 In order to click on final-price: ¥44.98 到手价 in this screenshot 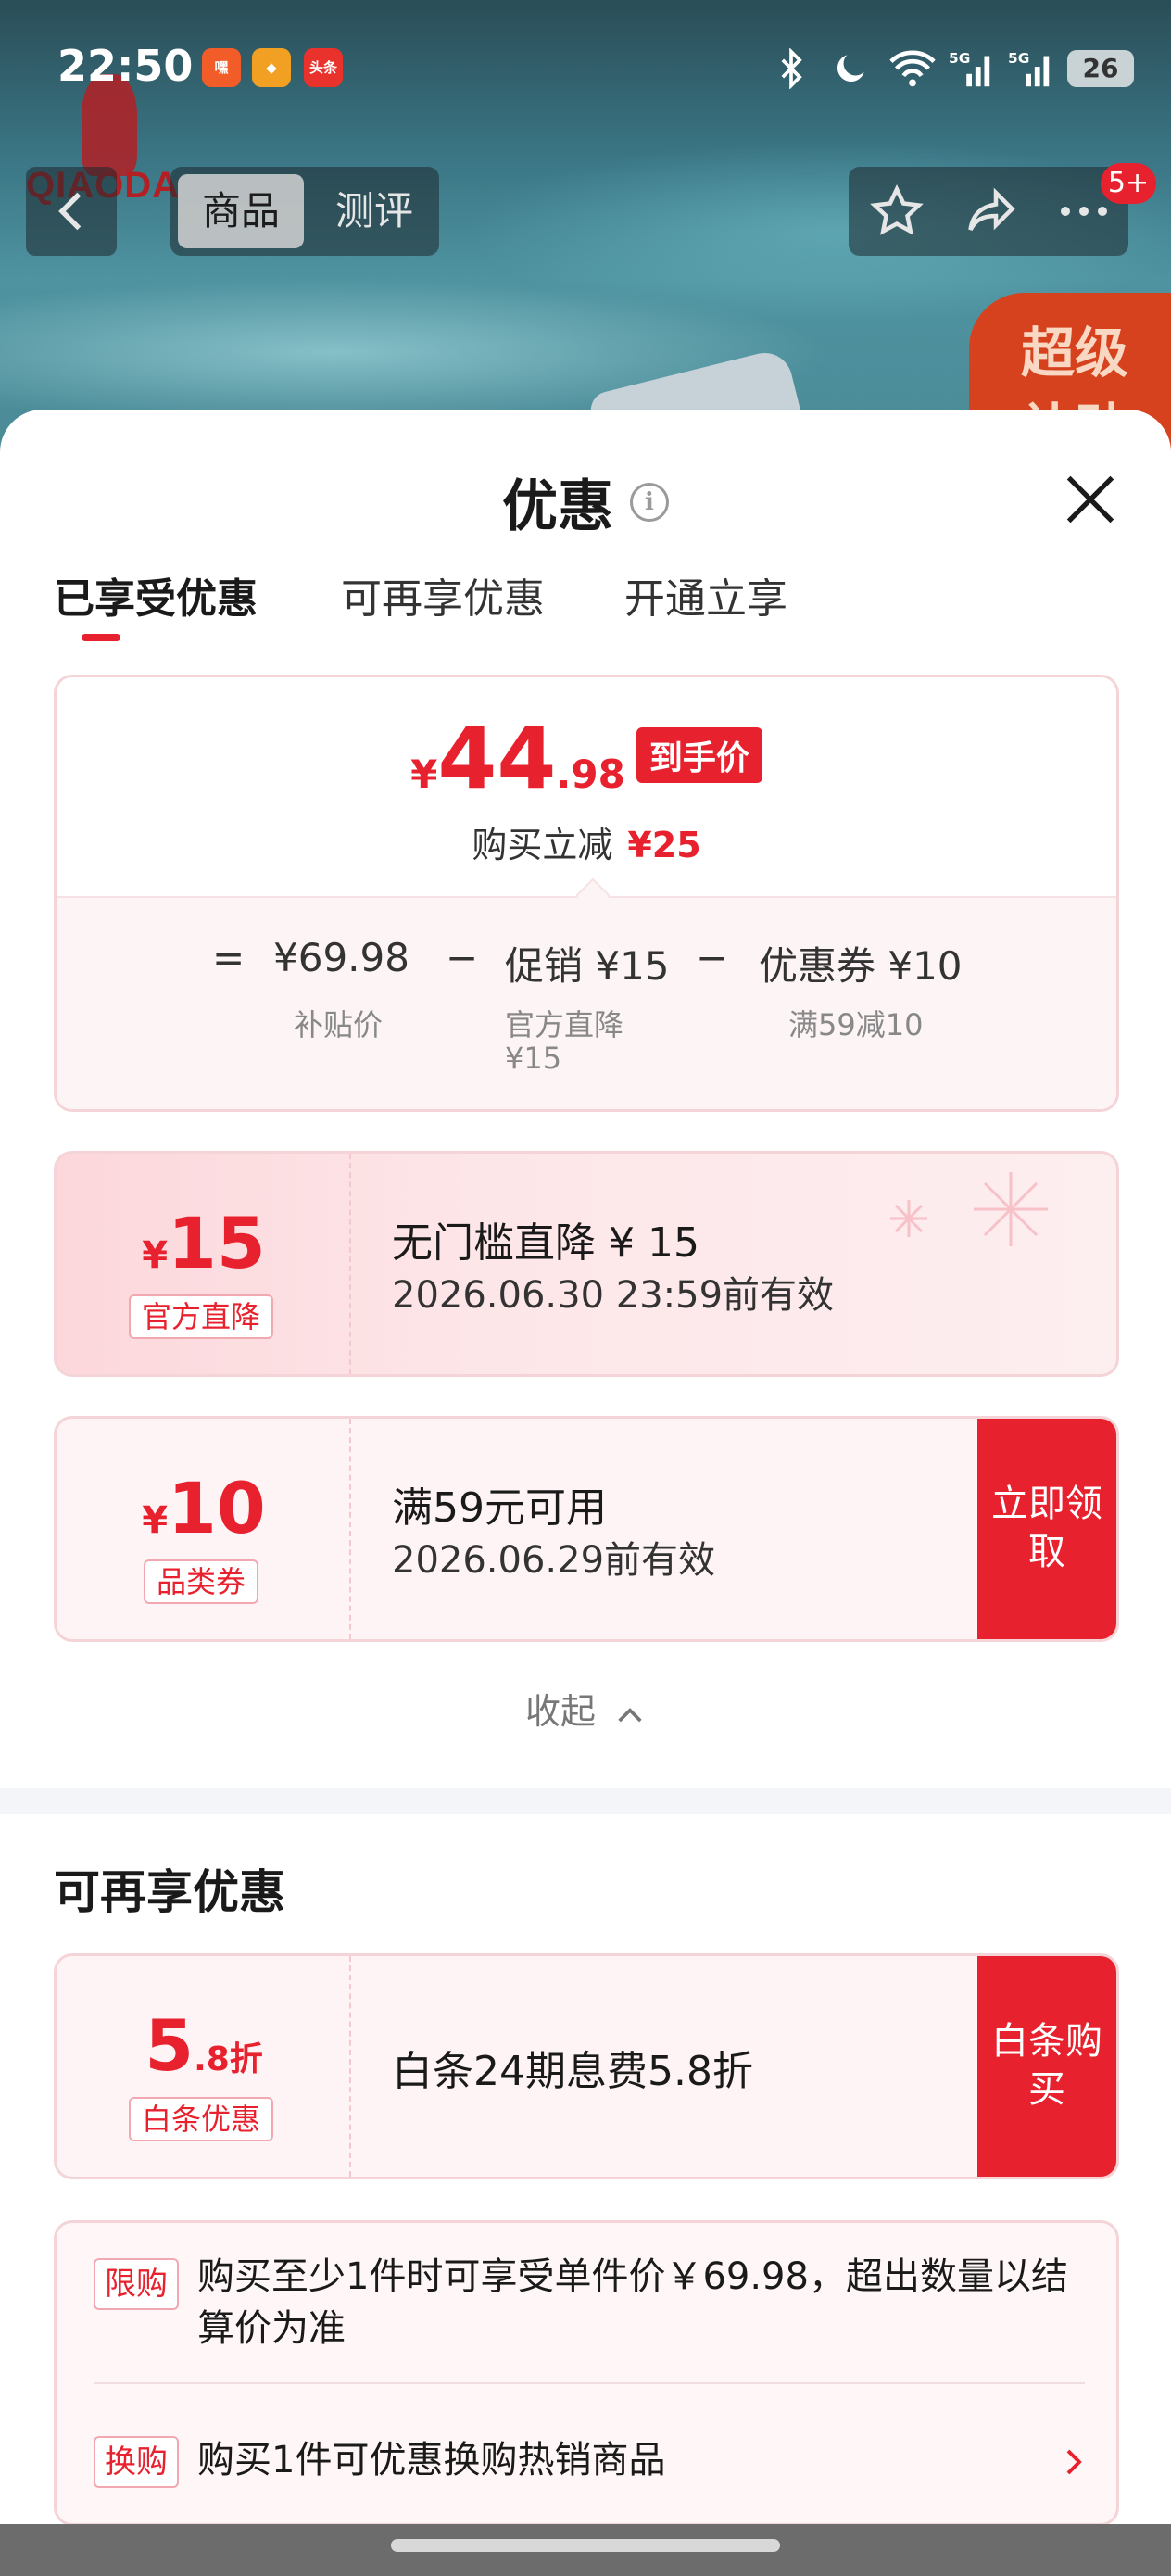, I will do `click(587, 759)`.